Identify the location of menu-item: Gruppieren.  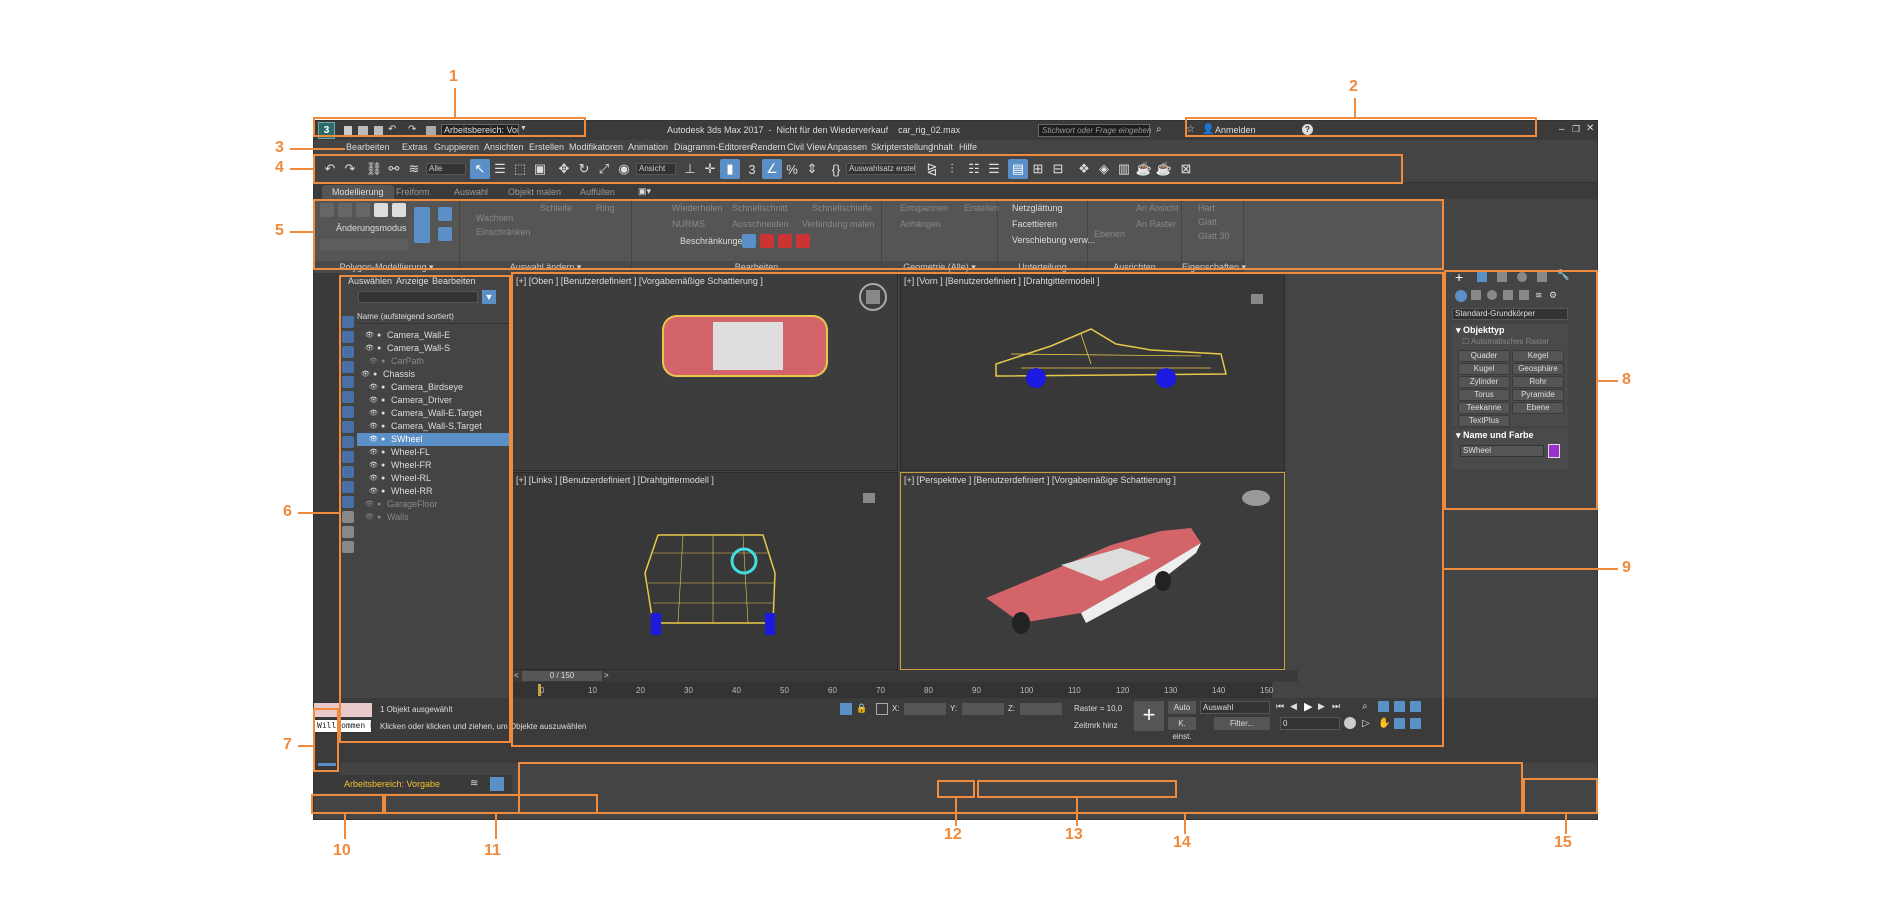
(456, 147).